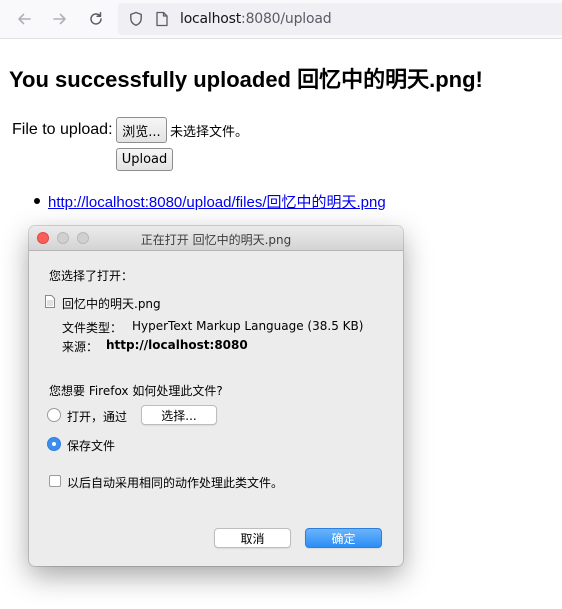  What do you see at coordinates (136, 19) in the screenshot?
I see `shield-icon` at bounding box center [136, 19].